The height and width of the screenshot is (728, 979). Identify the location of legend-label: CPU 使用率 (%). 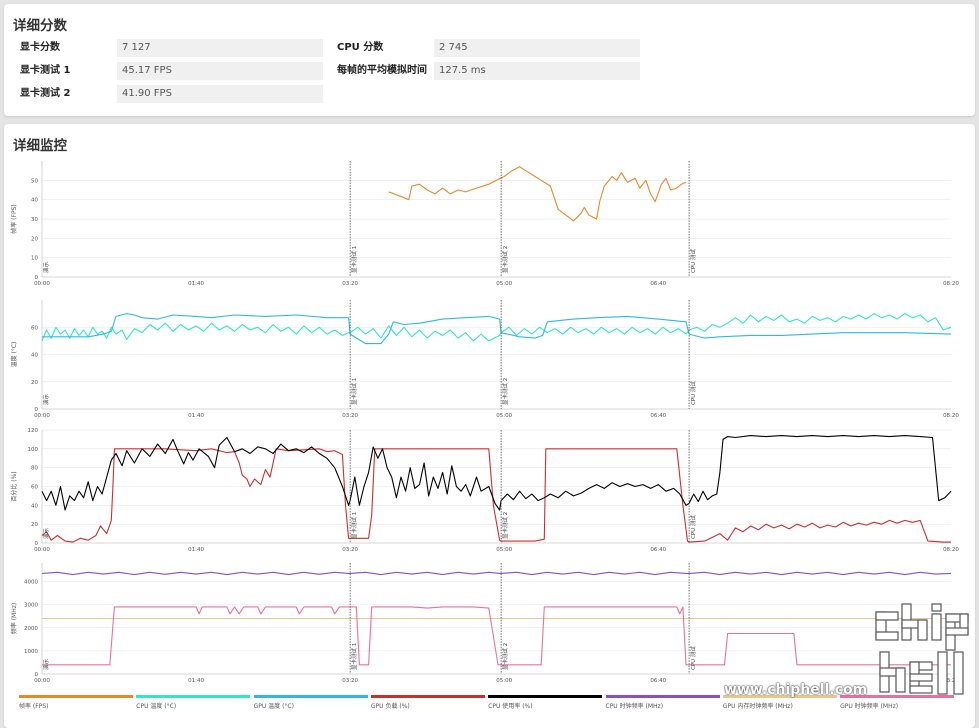
(510, 706).